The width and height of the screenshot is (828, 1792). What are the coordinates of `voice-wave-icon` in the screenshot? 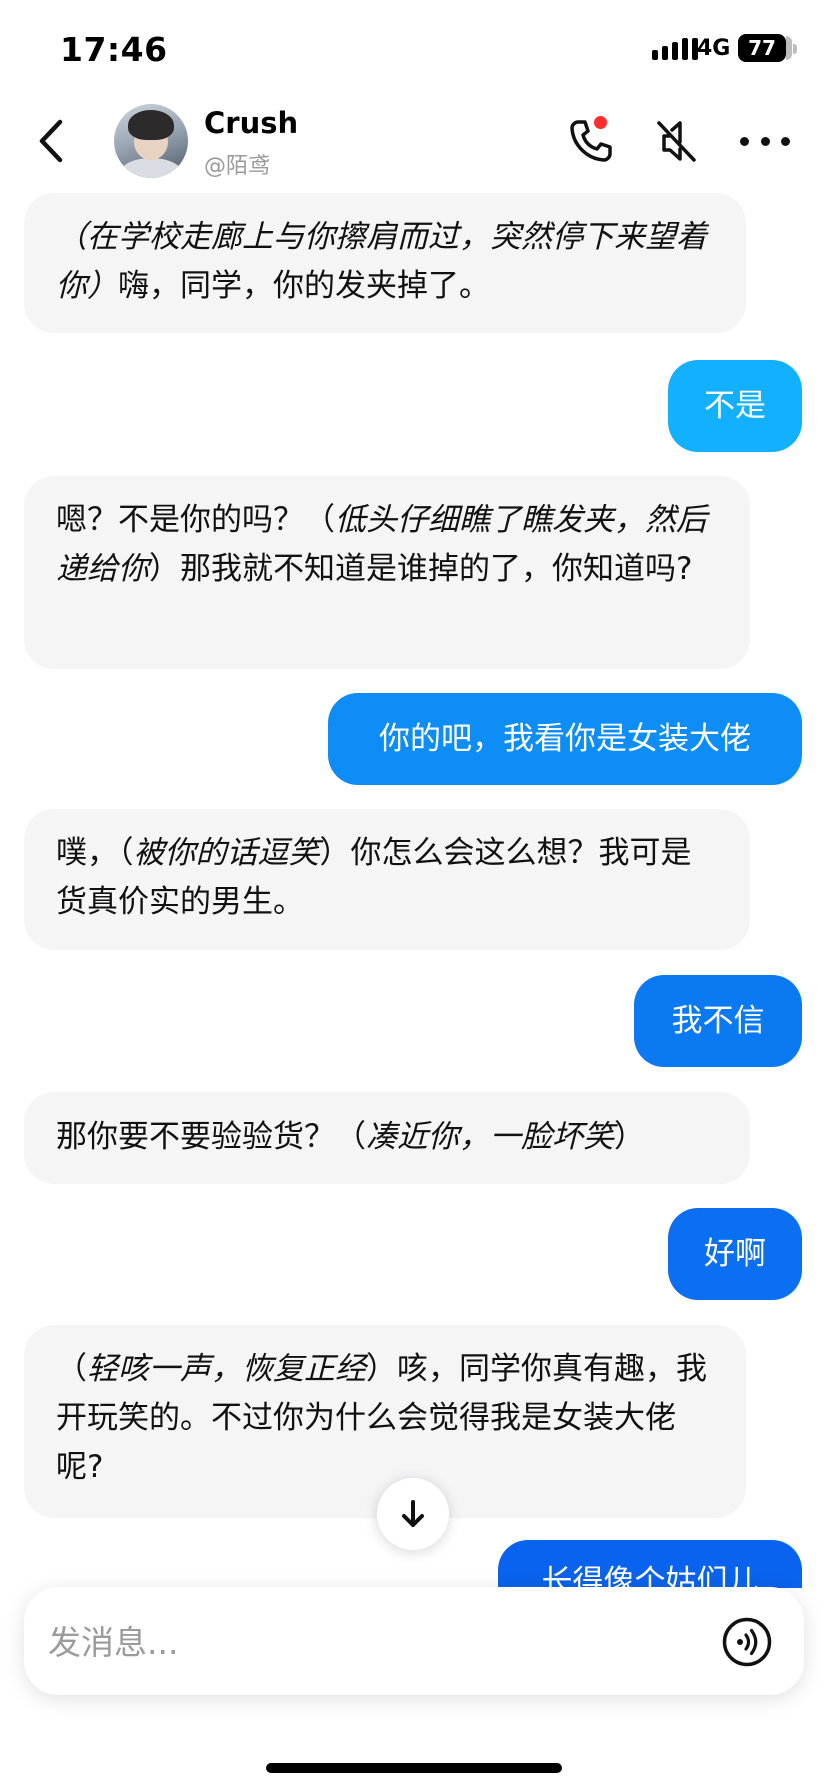 It's located at (747, 1642).